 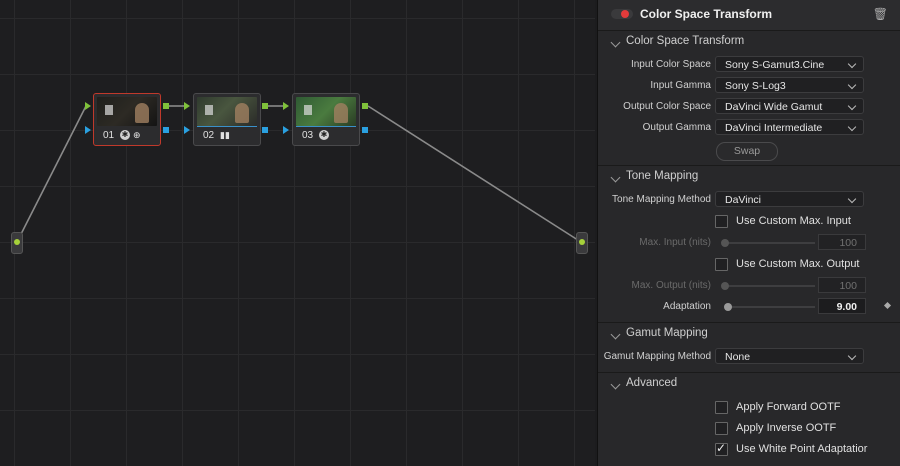 What do you see at coordinates (662, 176) in the screenshot?
I see `section-title-tone-mapping: Tone Mapping` at bounding box center [662, 176].